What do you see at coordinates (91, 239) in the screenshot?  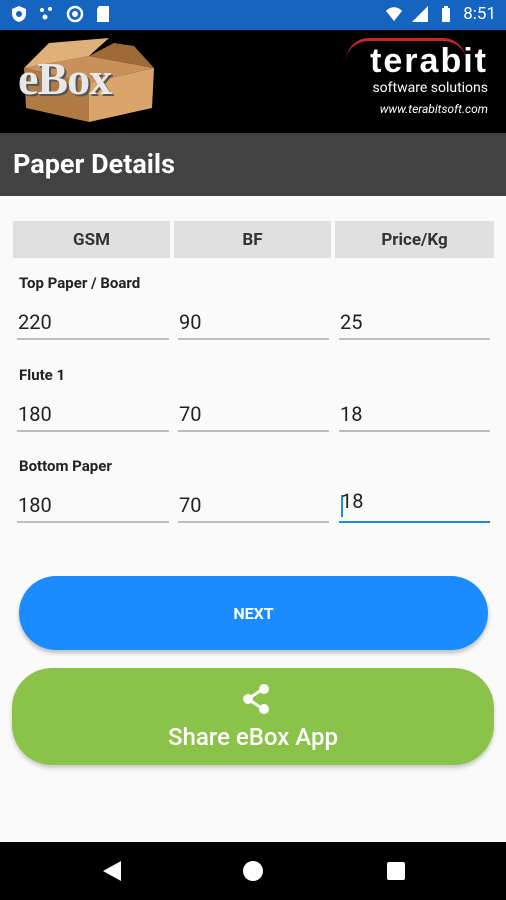 I see `column-header-gsm: GSM` at bounding box center [91, 239].